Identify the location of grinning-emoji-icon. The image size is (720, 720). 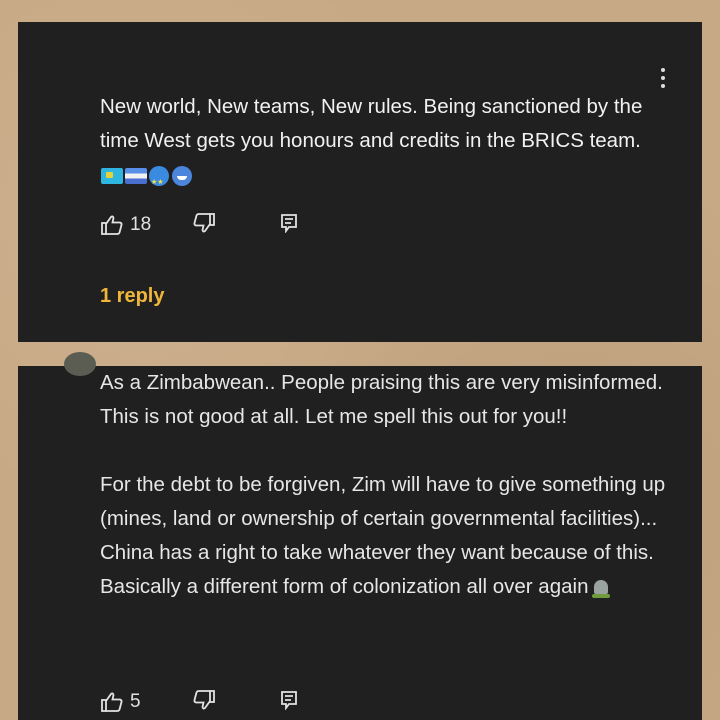
(182, 175).